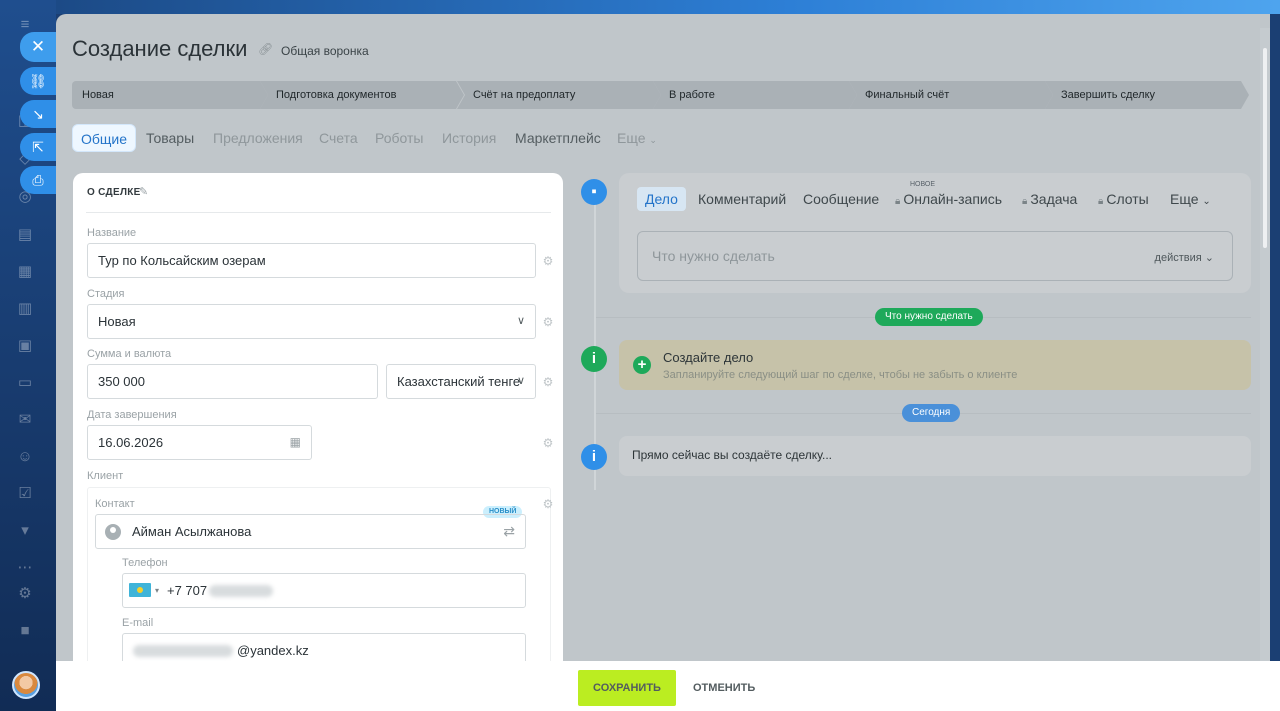 This screenshot has width=1280, height=711. I want to click on composer-tab-slots: 🔒︎ Слоты, so click(1123, 199).